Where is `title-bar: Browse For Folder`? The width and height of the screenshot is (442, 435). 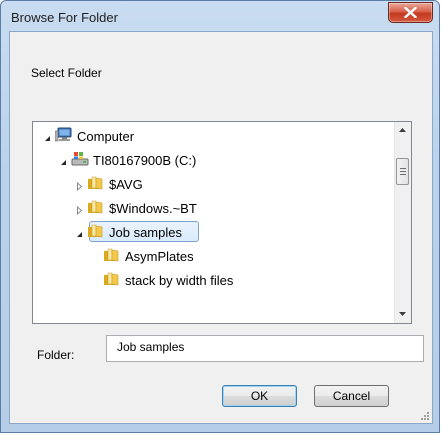
title-bar: Browse For Folder is located at coordinates (220, 15).